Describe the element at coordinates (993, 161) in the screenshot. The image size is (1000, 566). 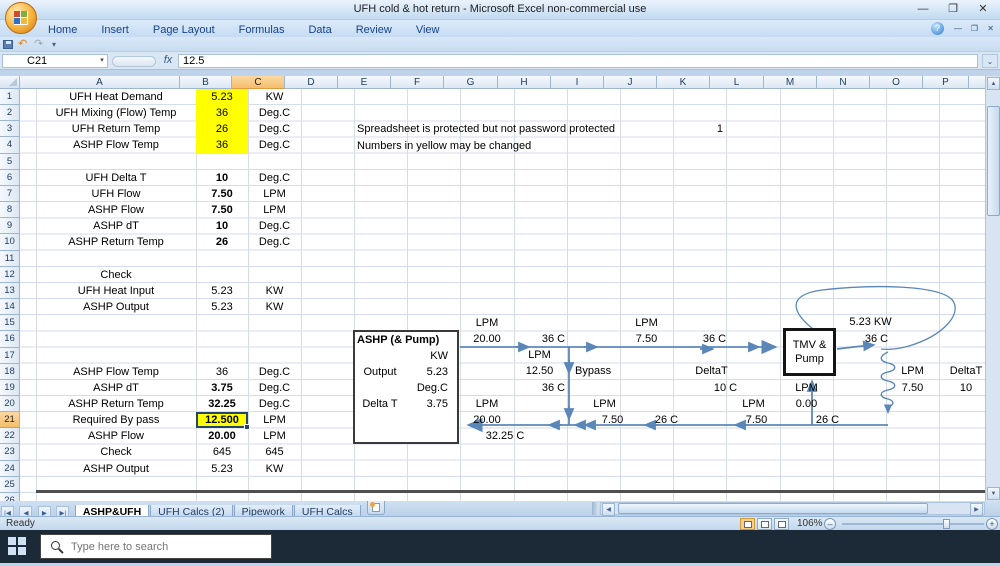
I see `vertical-scroll-thumb` at that location.